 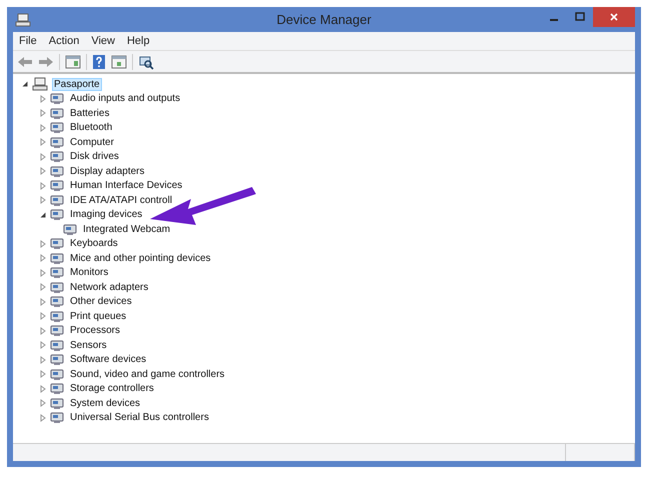 What do you see at coordinates (127, 229) in the screenshot?
I see `tree-item: Integrated Webcam` at bounding box center [127, 229].